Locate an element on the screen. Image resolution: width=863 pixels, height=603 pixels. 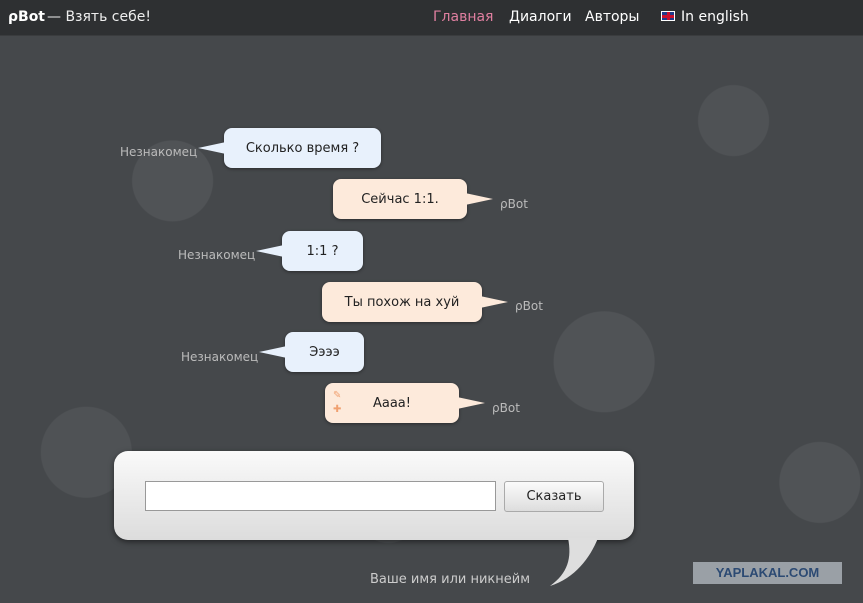
message-text: Ээээ is located at coordinates (324, 352).